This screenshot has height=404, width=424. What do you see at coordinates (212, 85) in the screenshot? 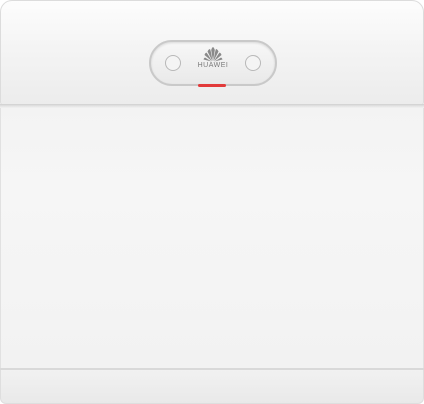
I see `status-led-indicator` at bounding box center [212, 85].